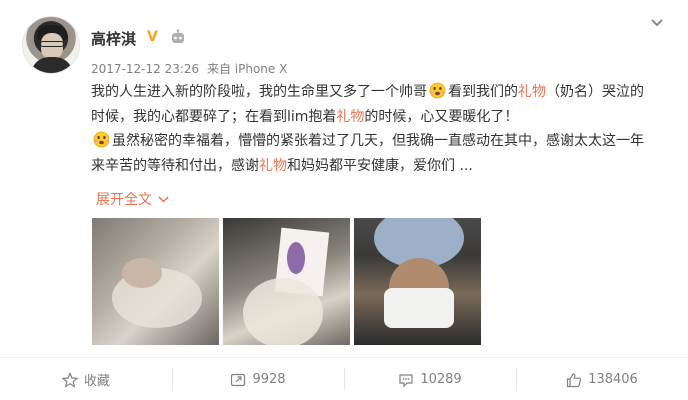  What do you see at coordinates (52, 65) in the screenshot?
I see `avatar-body` at bounding box center [52, 65].